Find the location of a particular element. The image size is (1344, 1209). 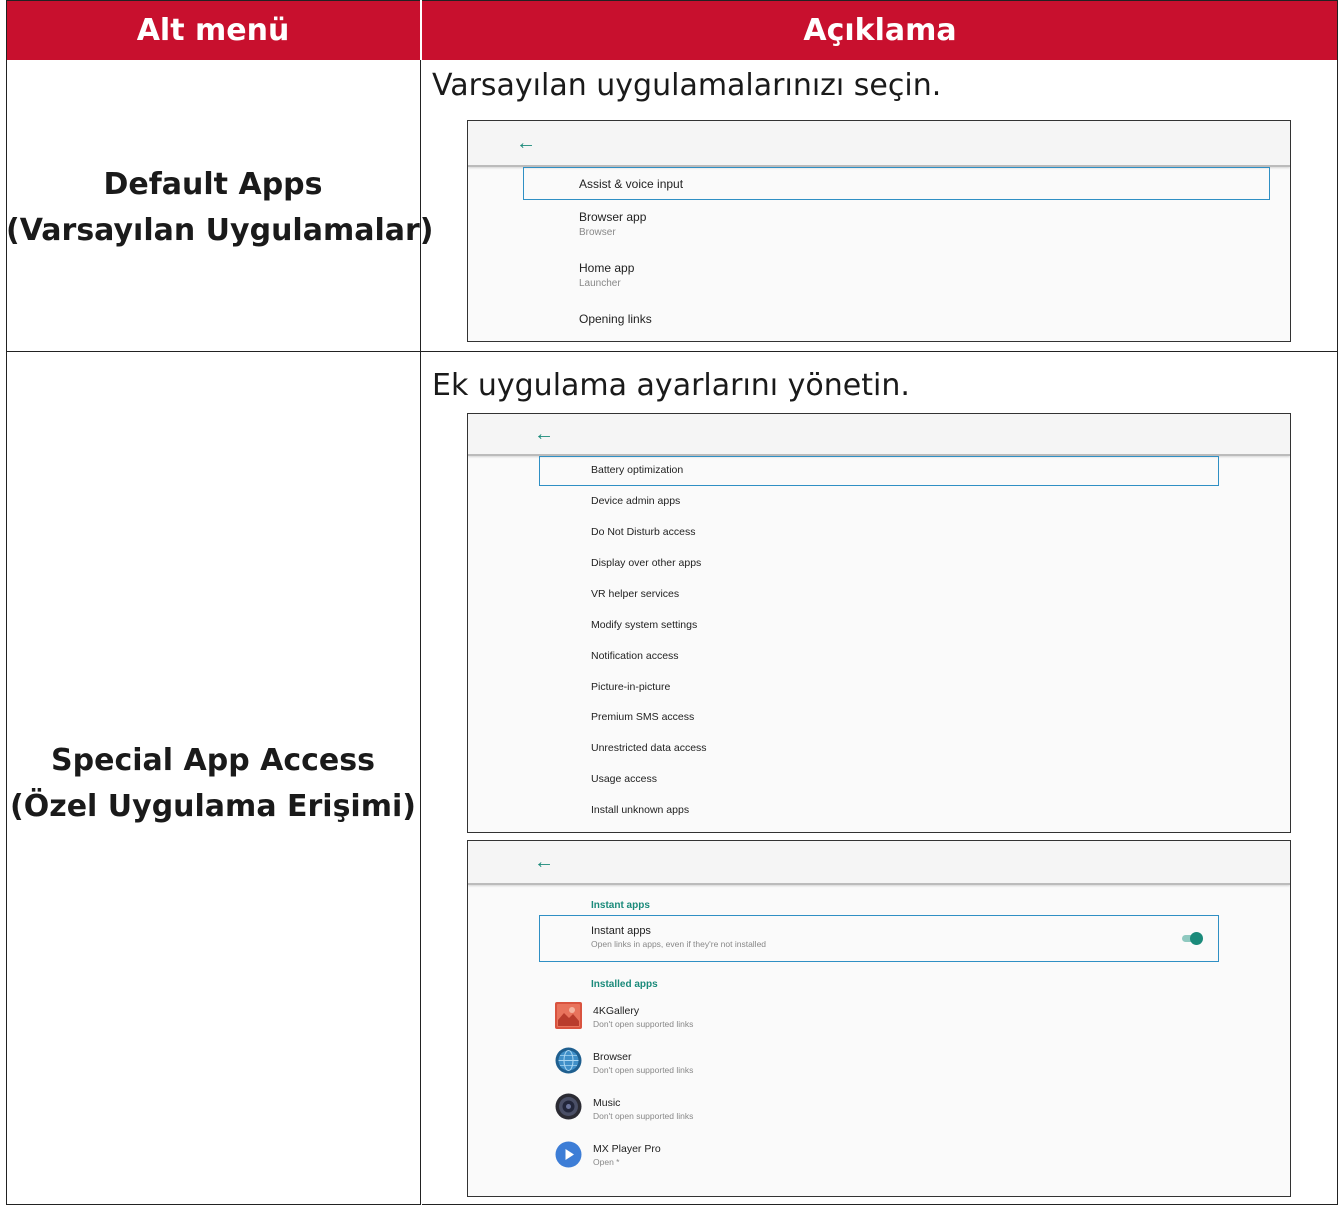

special-access-item: Do Not Disturb access is located at coordinates (643, 532).